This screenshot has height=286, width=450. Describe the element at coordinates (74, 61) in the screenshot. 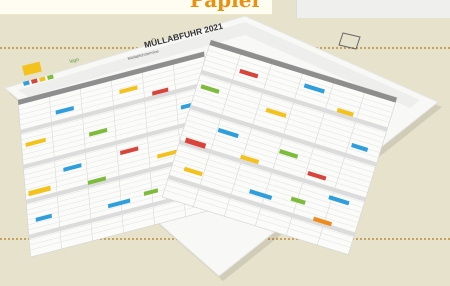

I see `brand-logo-text: logo` at that location.